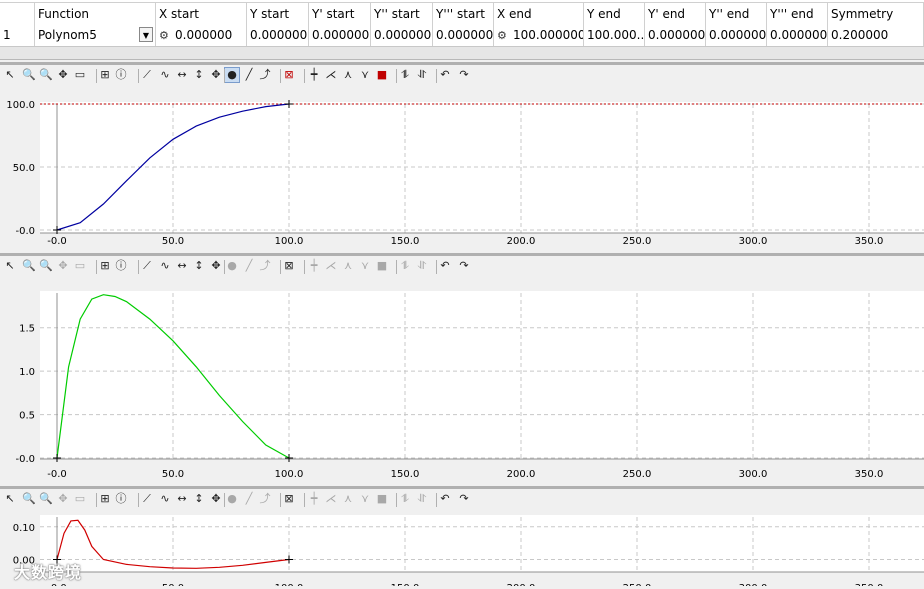  I want to click on column-header: Y'' start, so click(402, 14).